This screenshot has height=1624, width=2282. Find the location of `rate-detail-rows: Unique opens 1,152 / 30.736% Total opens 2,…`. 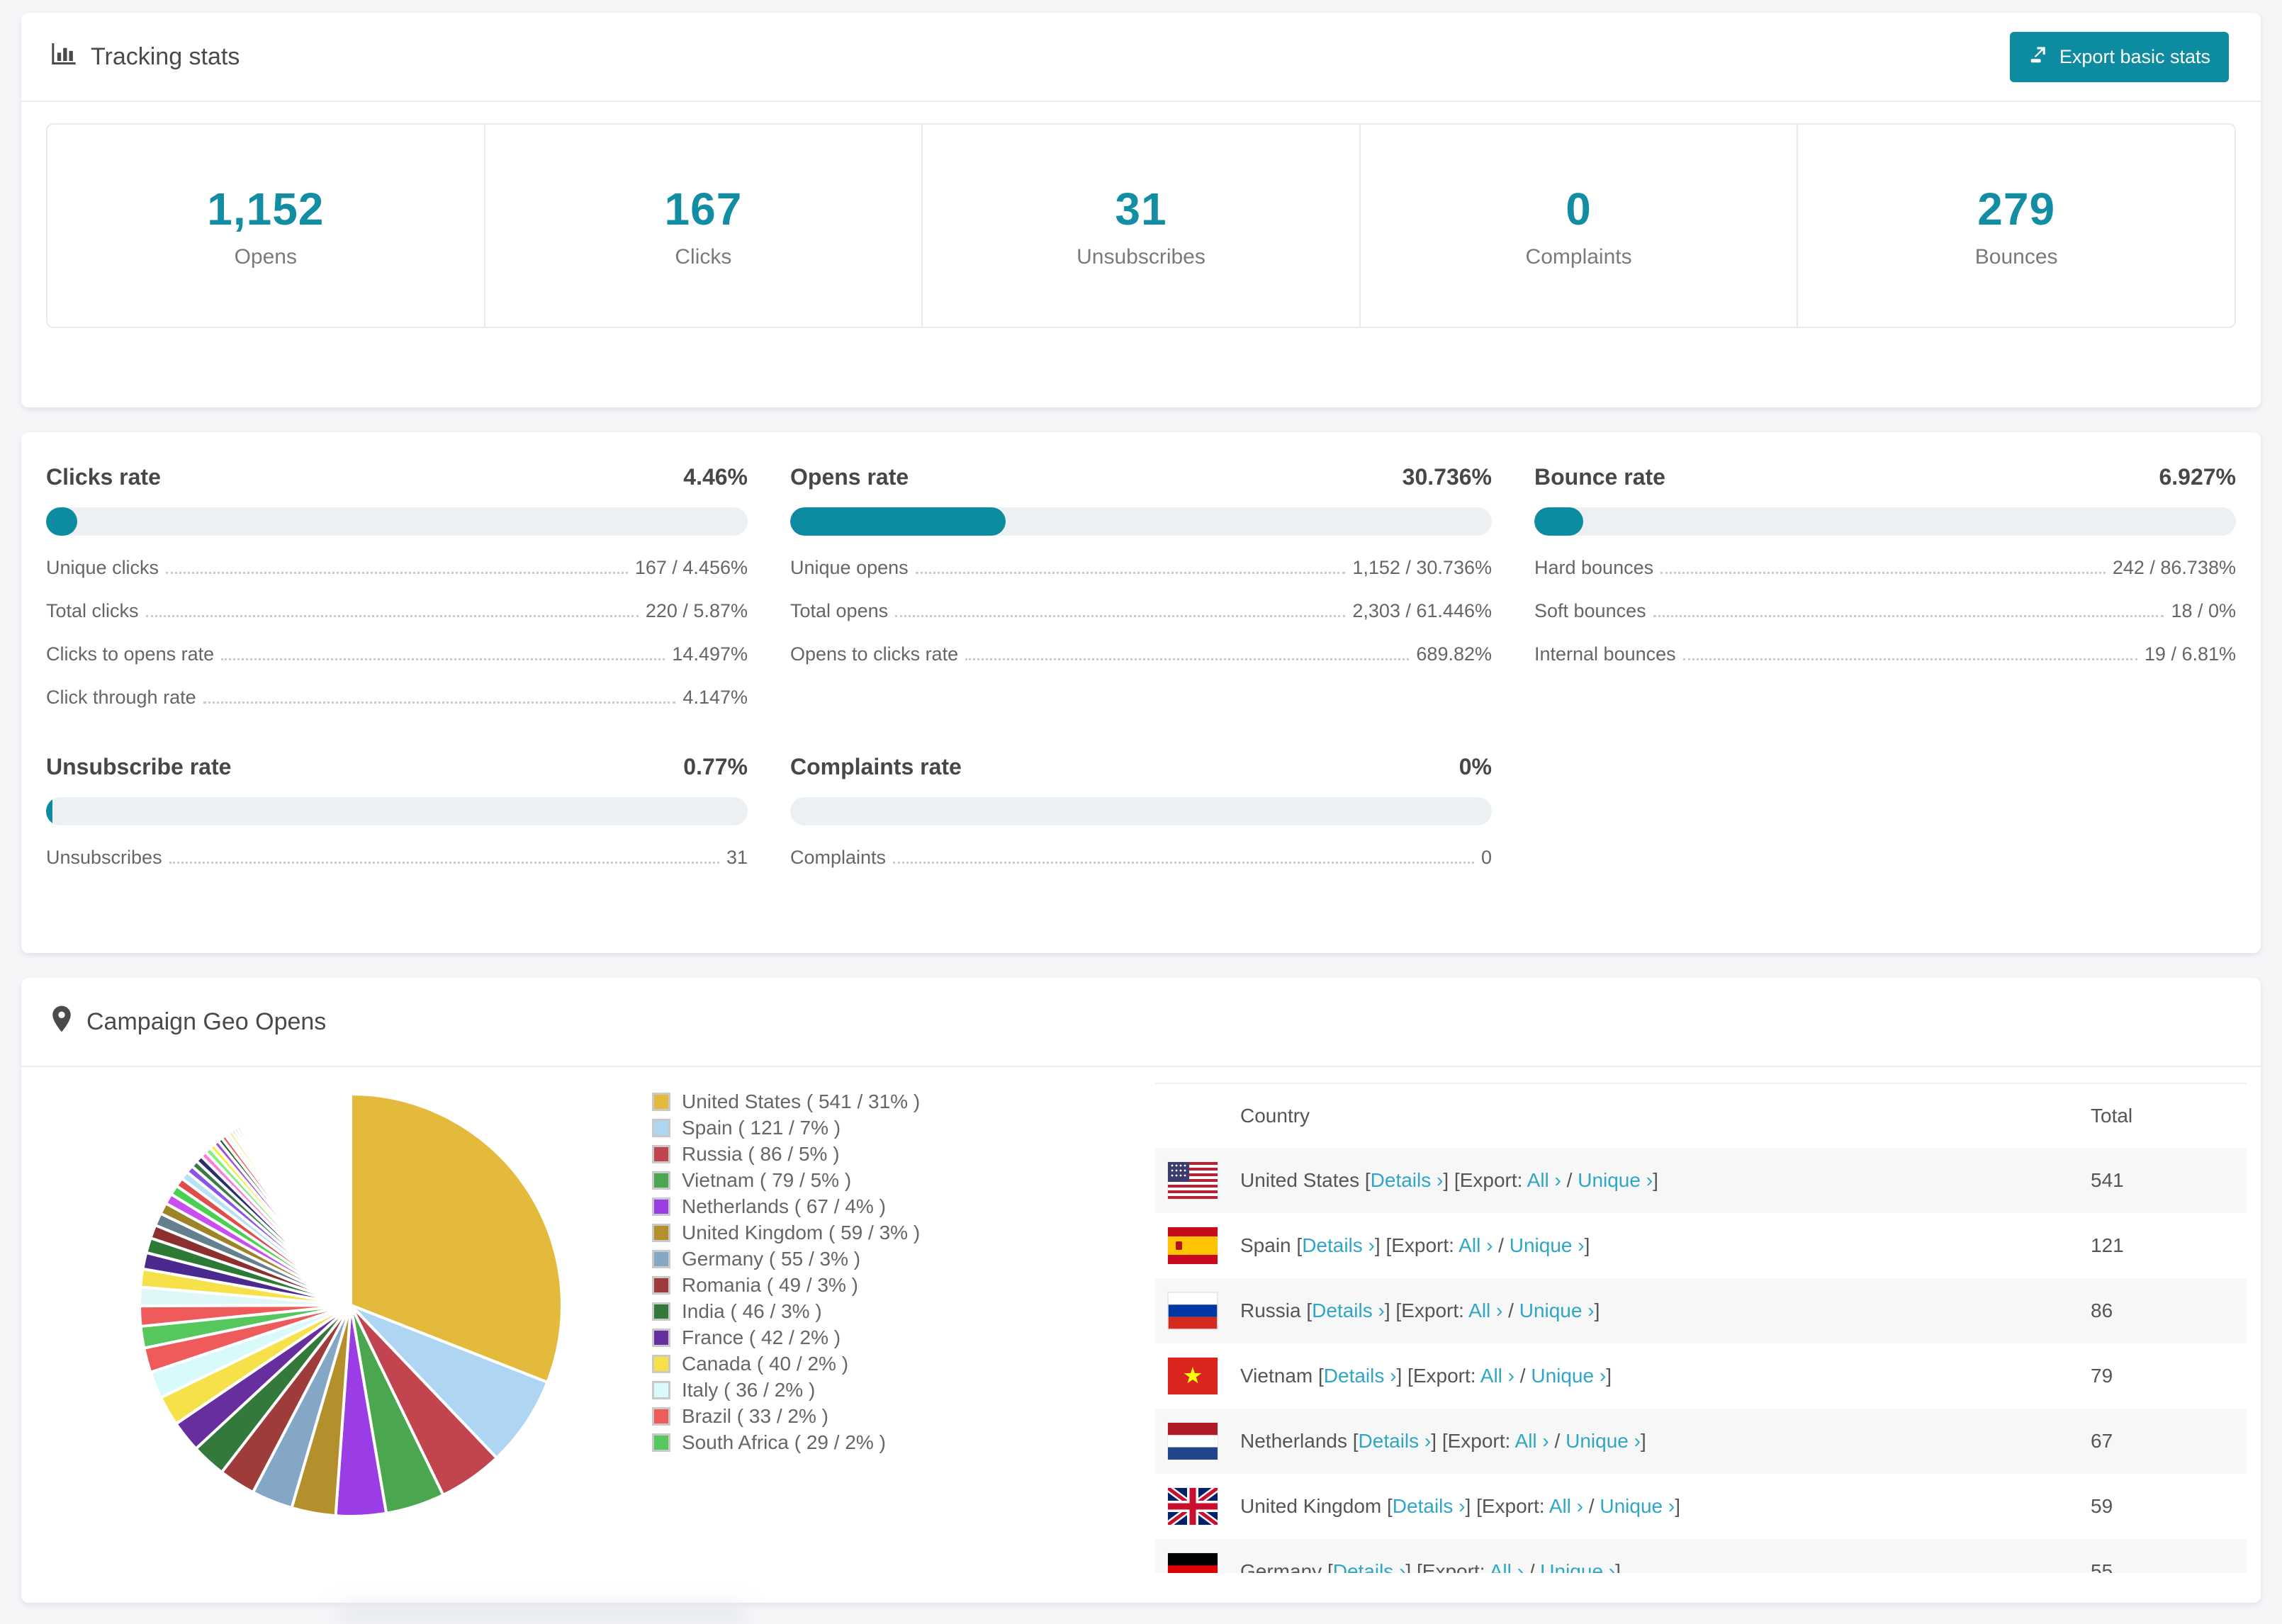

rate-detail-rows: Unique opens 1,152 / 30.736% Total opens 2,… is located at coordinates (1141, 611).